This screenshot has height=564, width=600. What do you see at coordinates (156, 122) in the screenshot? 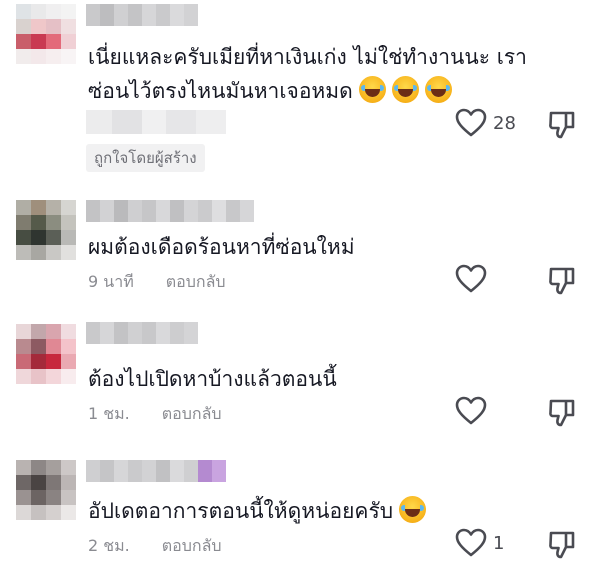
I see `blurred-timestamp` at bounding box center [156, 122].